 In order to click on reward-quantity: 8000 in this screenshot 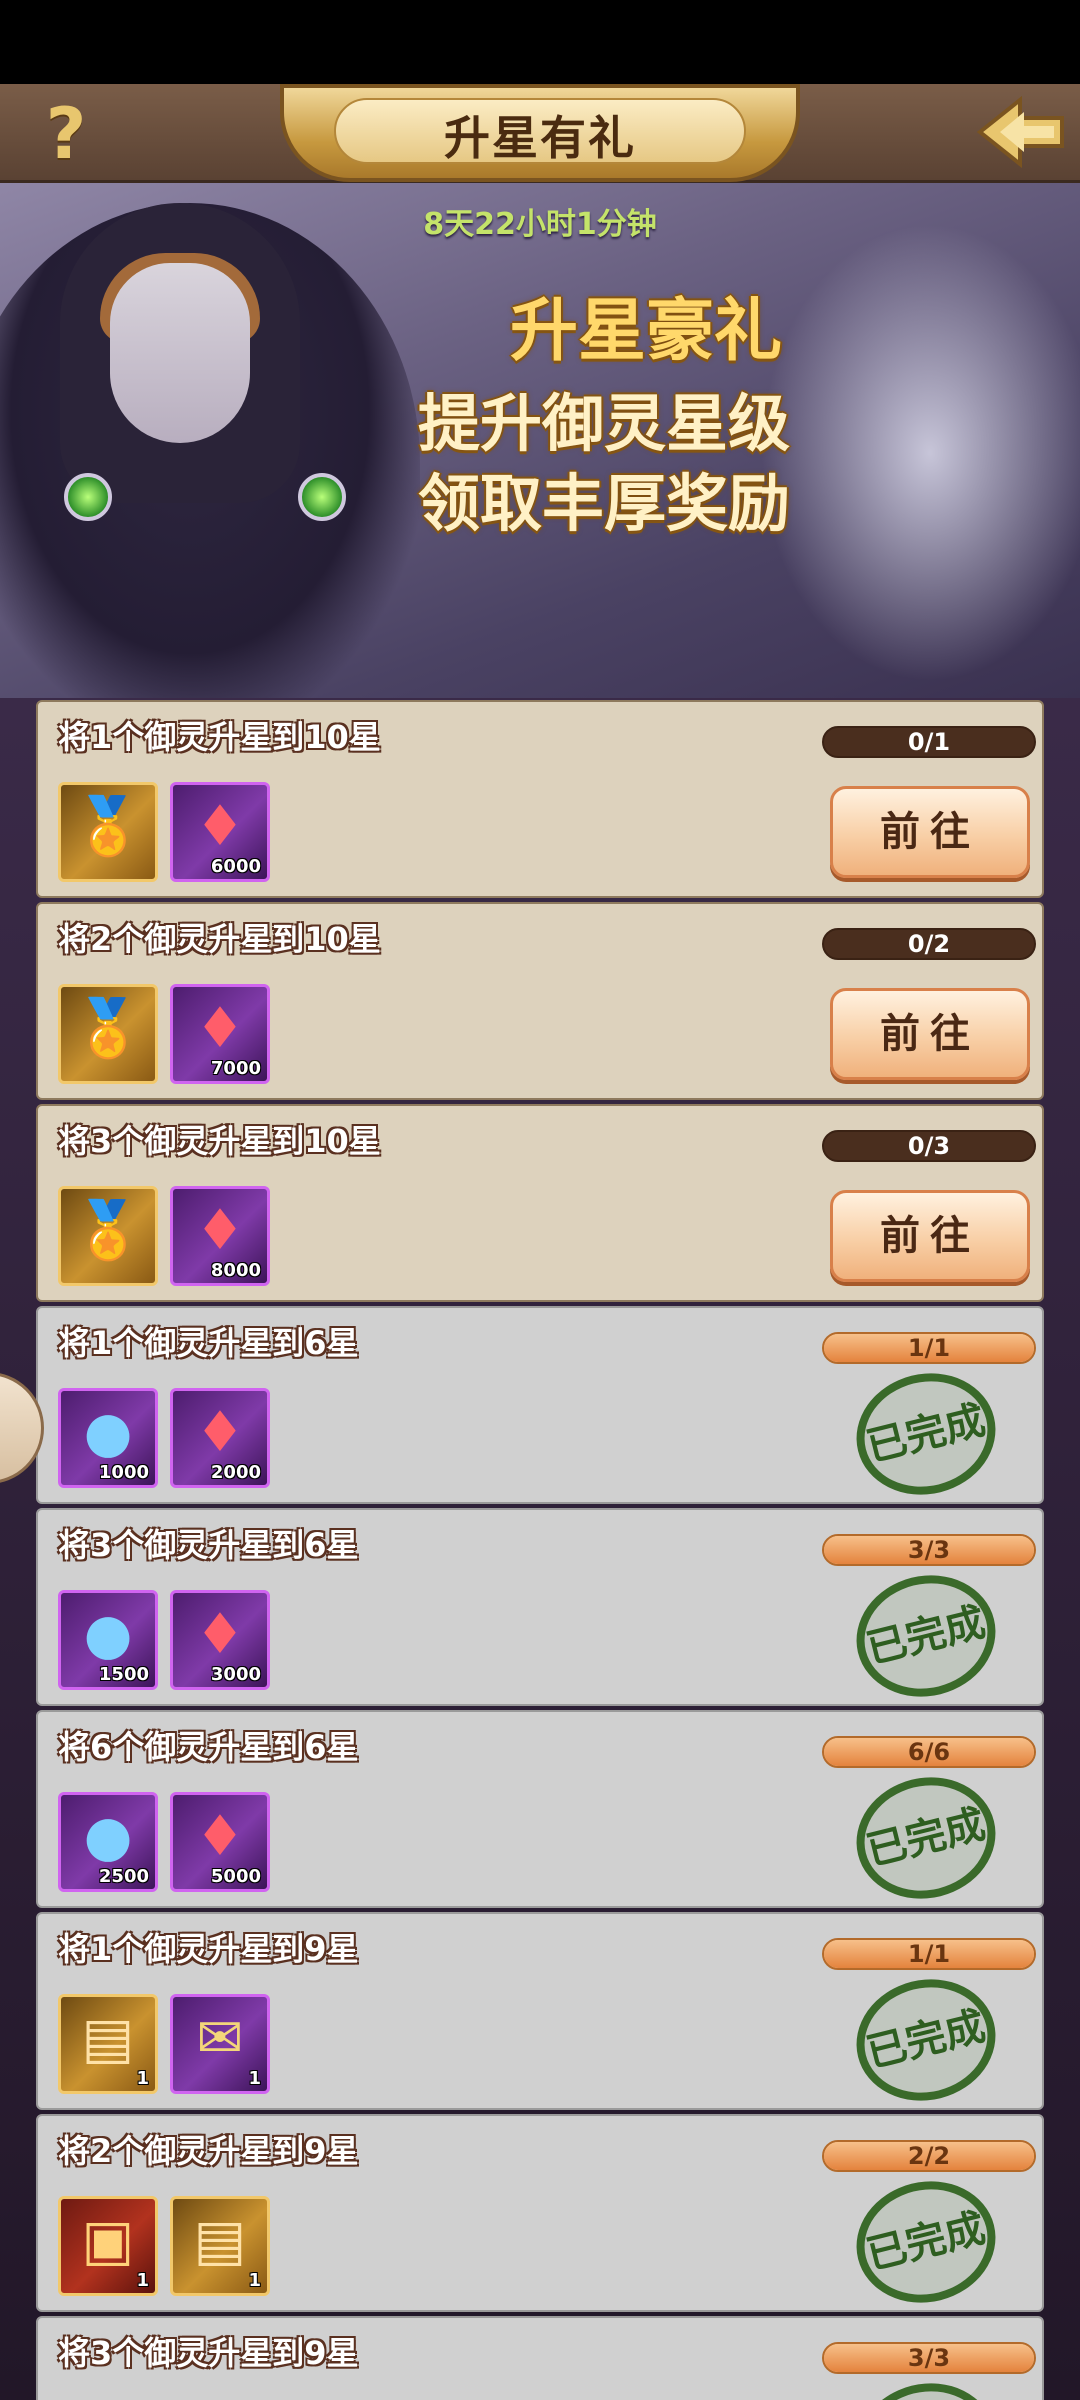, I will do `click(235, 1270)`.